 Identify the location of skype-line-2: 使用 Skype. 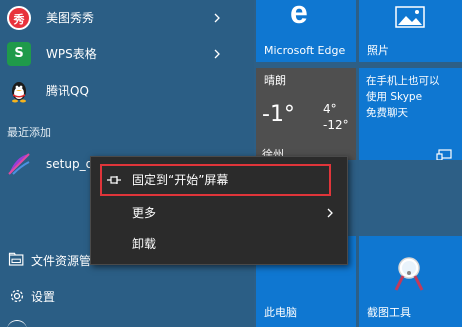
(394, 97).